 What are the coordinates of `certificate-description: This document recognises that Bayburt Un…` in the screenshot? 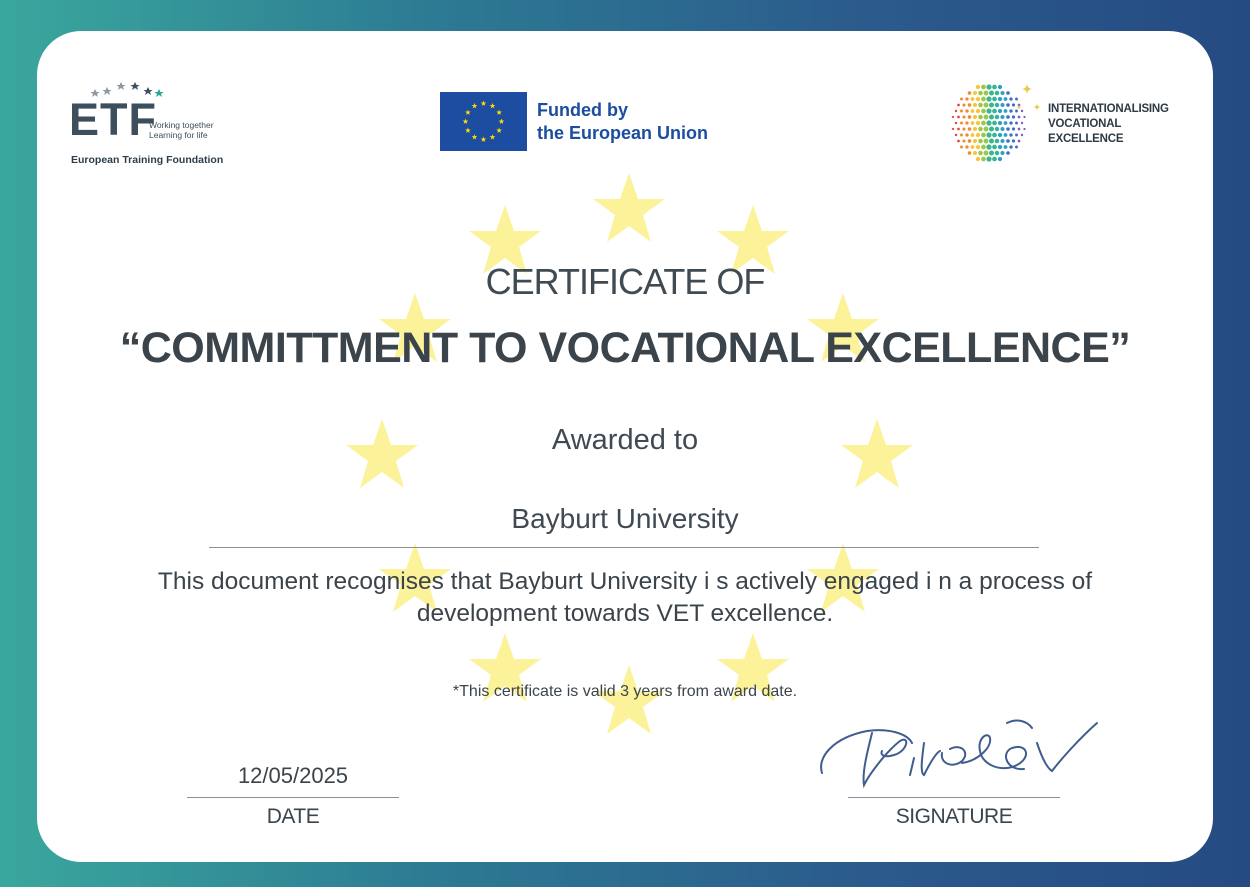 It's located at (625, 597).